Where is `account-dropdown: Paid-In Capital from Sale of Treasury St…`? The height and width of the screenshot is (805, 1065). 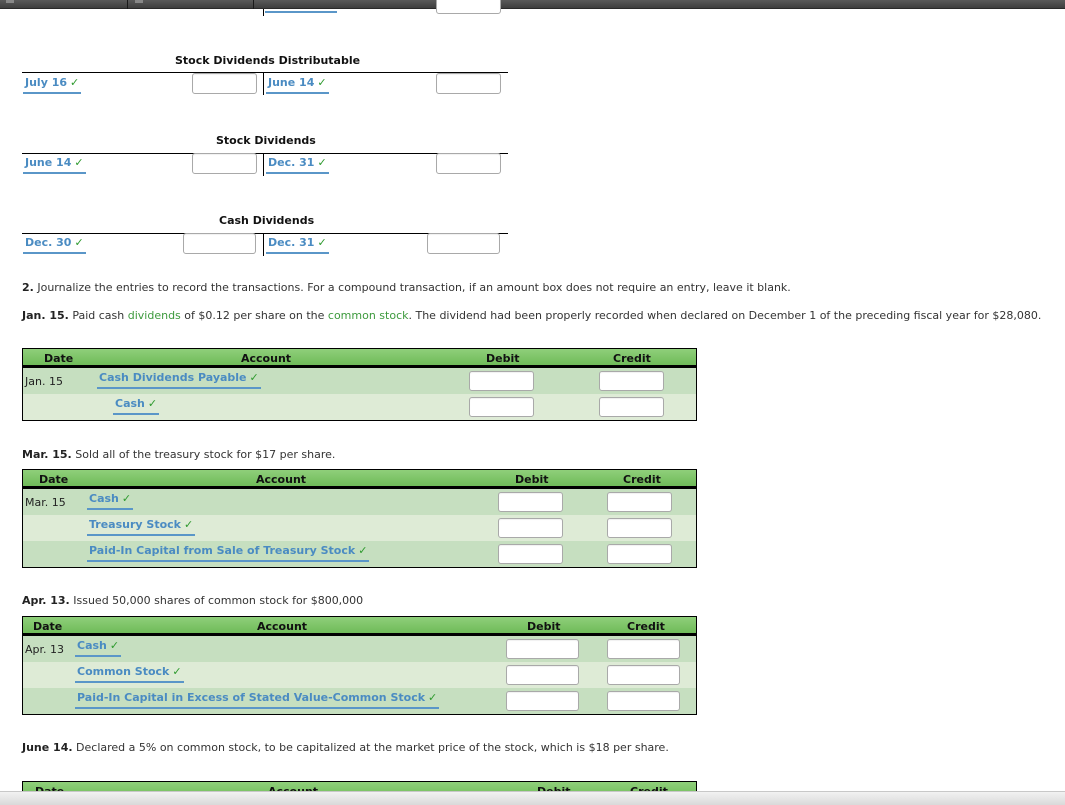 account-dropdown: Paid-In Capital from Sale of Treasury St… is located at coordinates (228, 553).